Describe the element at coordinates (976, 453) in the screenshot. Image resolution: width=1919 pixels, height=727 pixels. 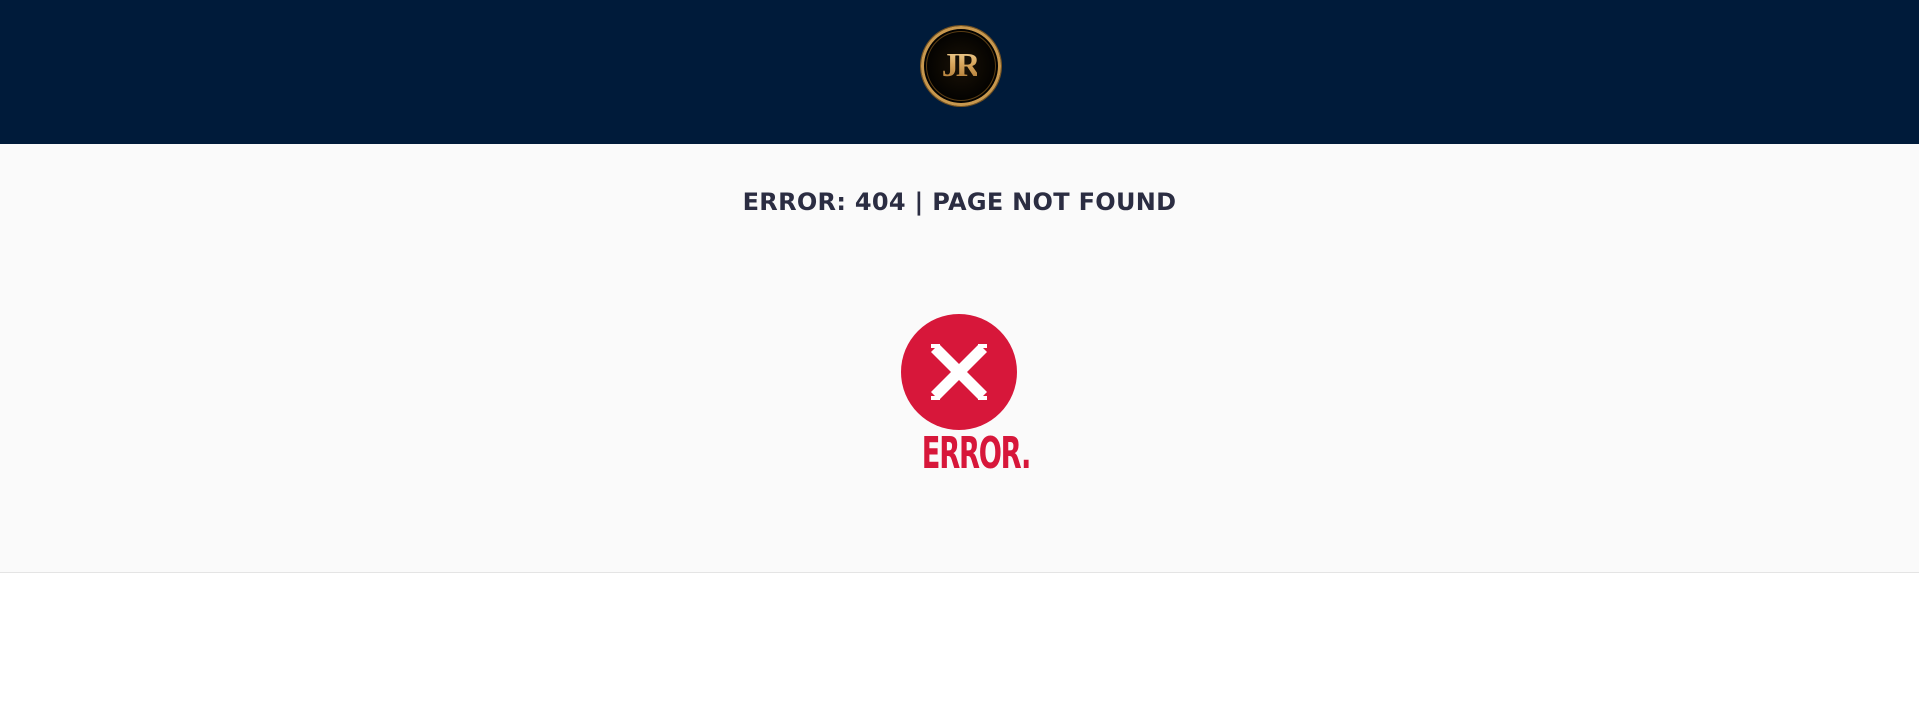
I see `error-word: ERROR.` at that location.